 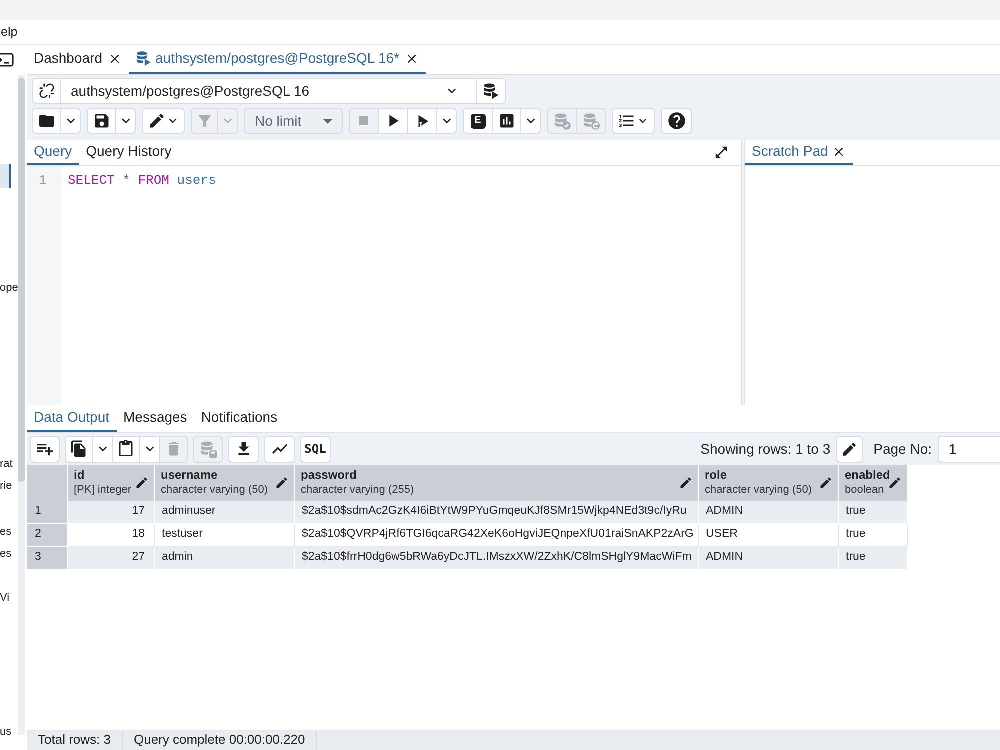 What do you see at coordinates (111, 535) in the screenshot?
I see `table-cell: 18` at bounding box center [111, 535].